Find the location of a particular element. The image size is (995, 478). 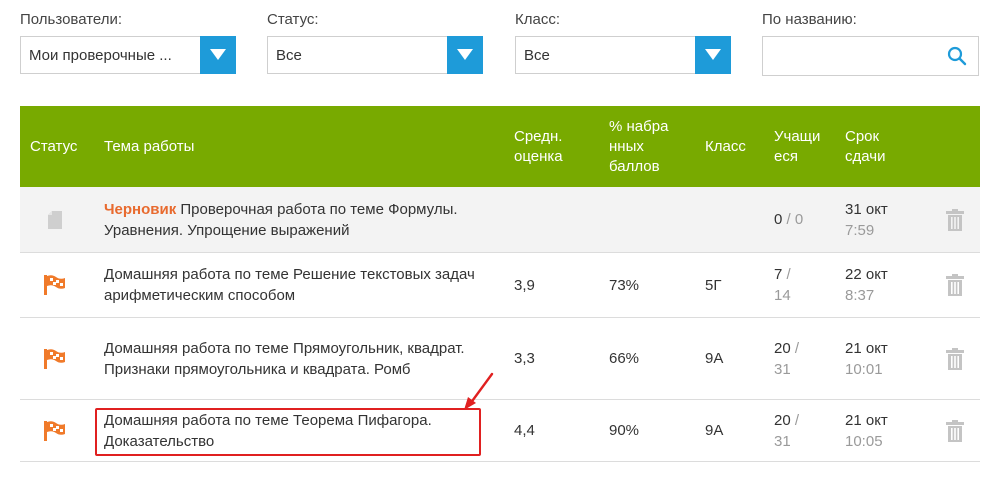

column-header-average-line1: Средн. is located at coordinates (538, 136).